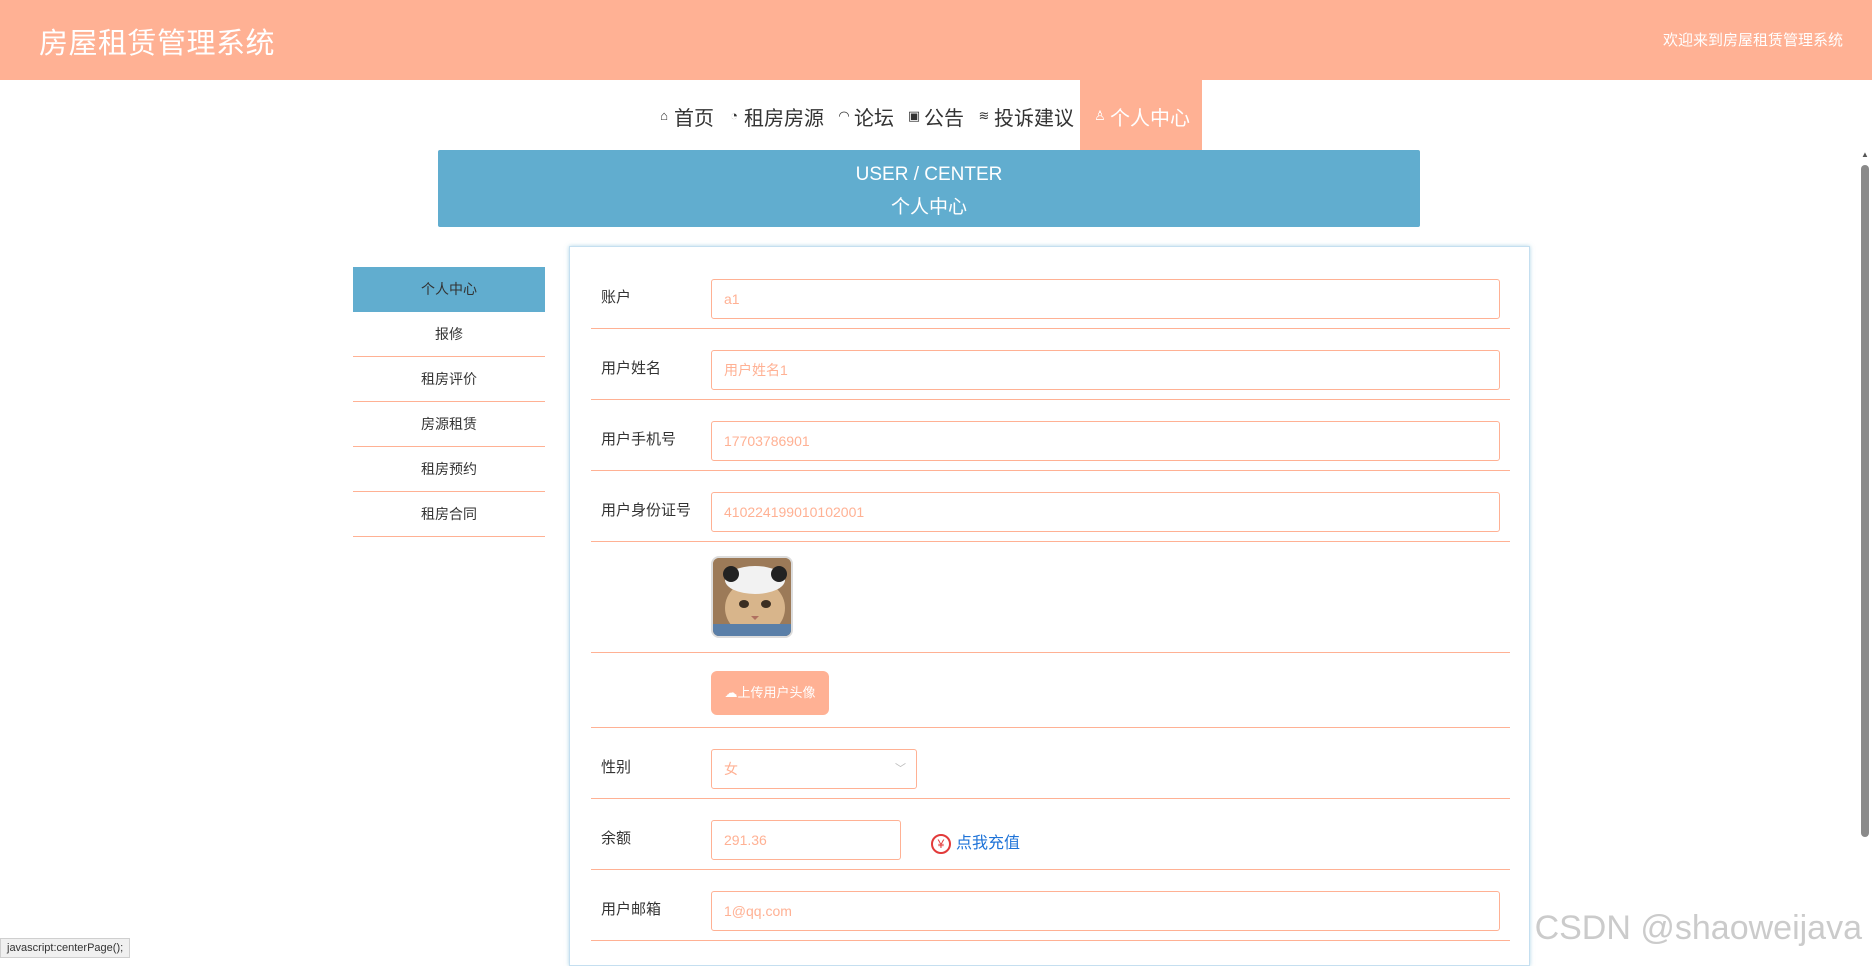 This screenshot has width=1872, height=966. I want to click on form-row-account: 账户 a1, so click(1050, 288).